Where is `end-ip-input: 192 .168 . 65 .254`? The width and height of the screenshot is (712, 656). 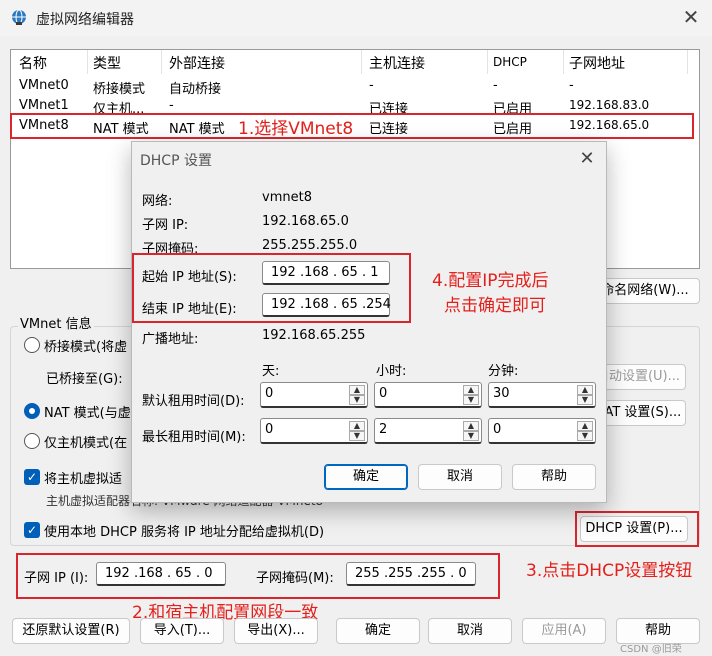
end-ip-input: 192 .168 . 65 .254 is located at coordinates (326, 305).